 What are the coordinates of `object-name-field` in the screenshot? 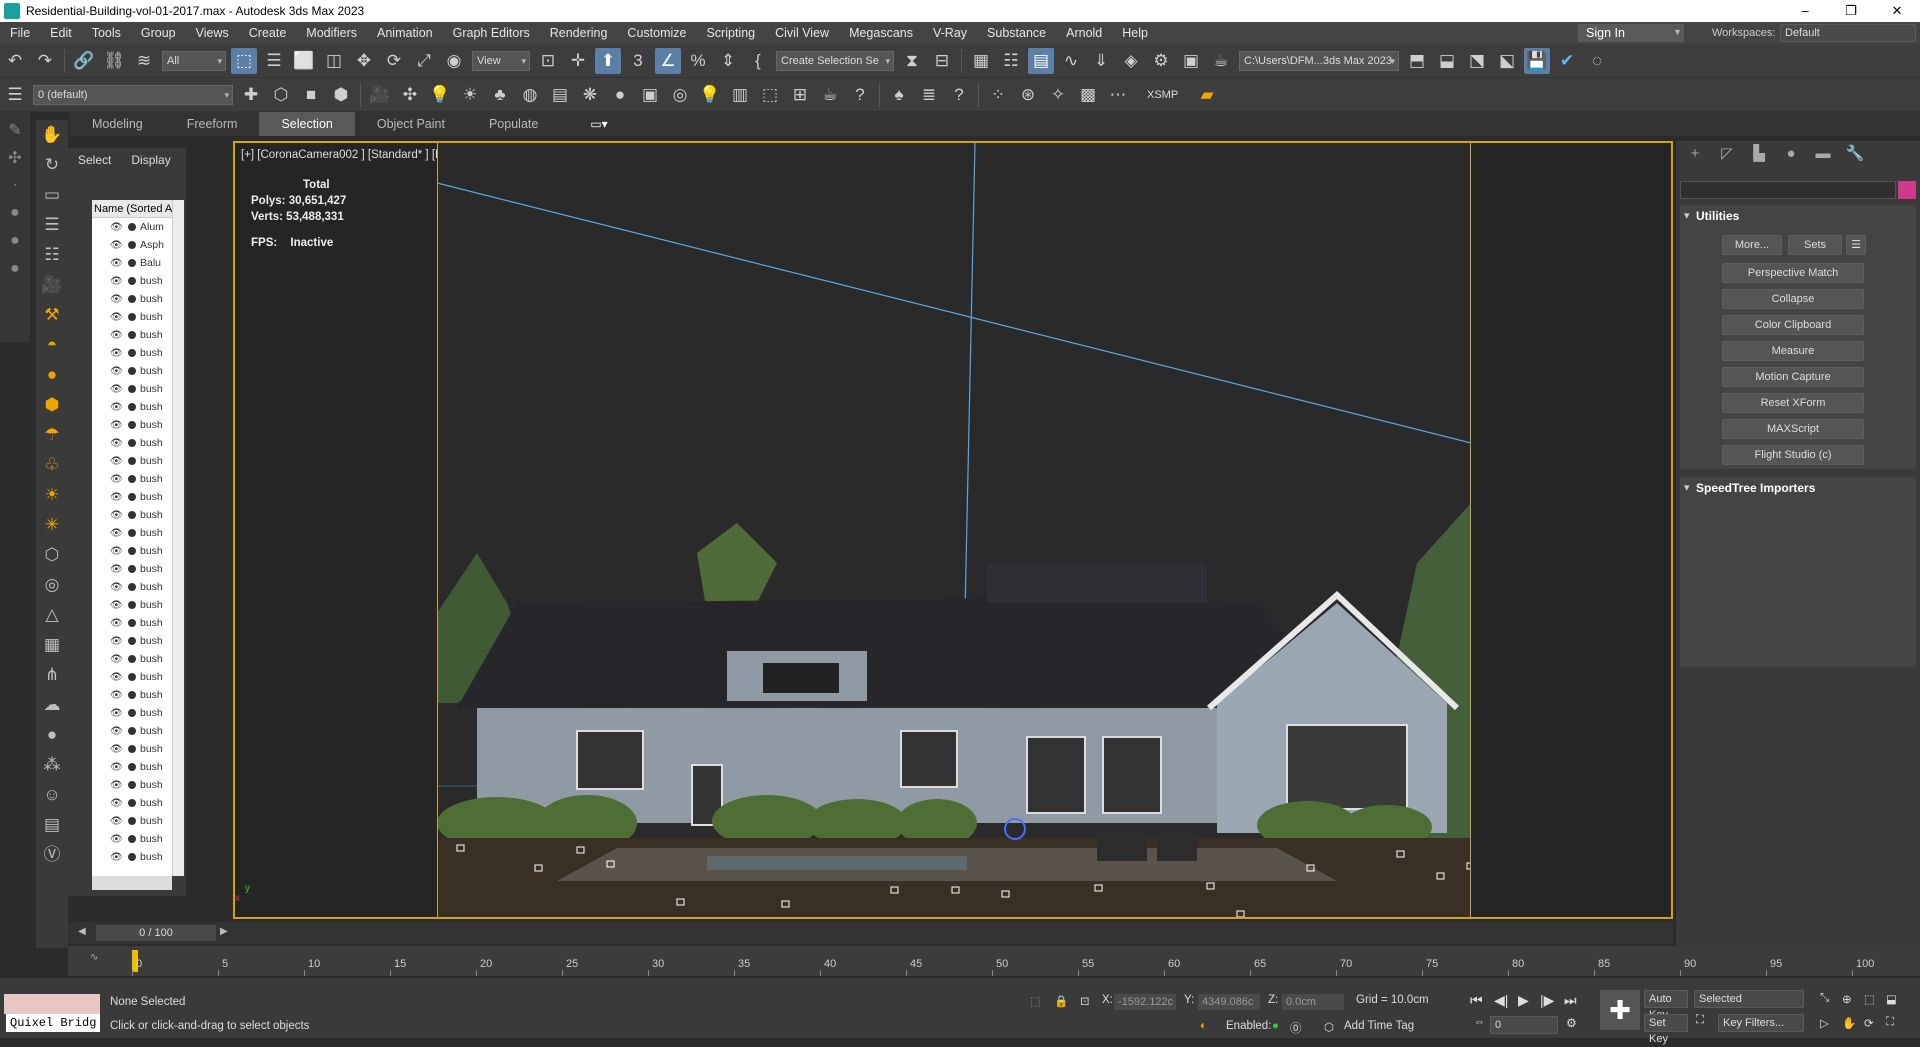 It's located at (1788, 190).